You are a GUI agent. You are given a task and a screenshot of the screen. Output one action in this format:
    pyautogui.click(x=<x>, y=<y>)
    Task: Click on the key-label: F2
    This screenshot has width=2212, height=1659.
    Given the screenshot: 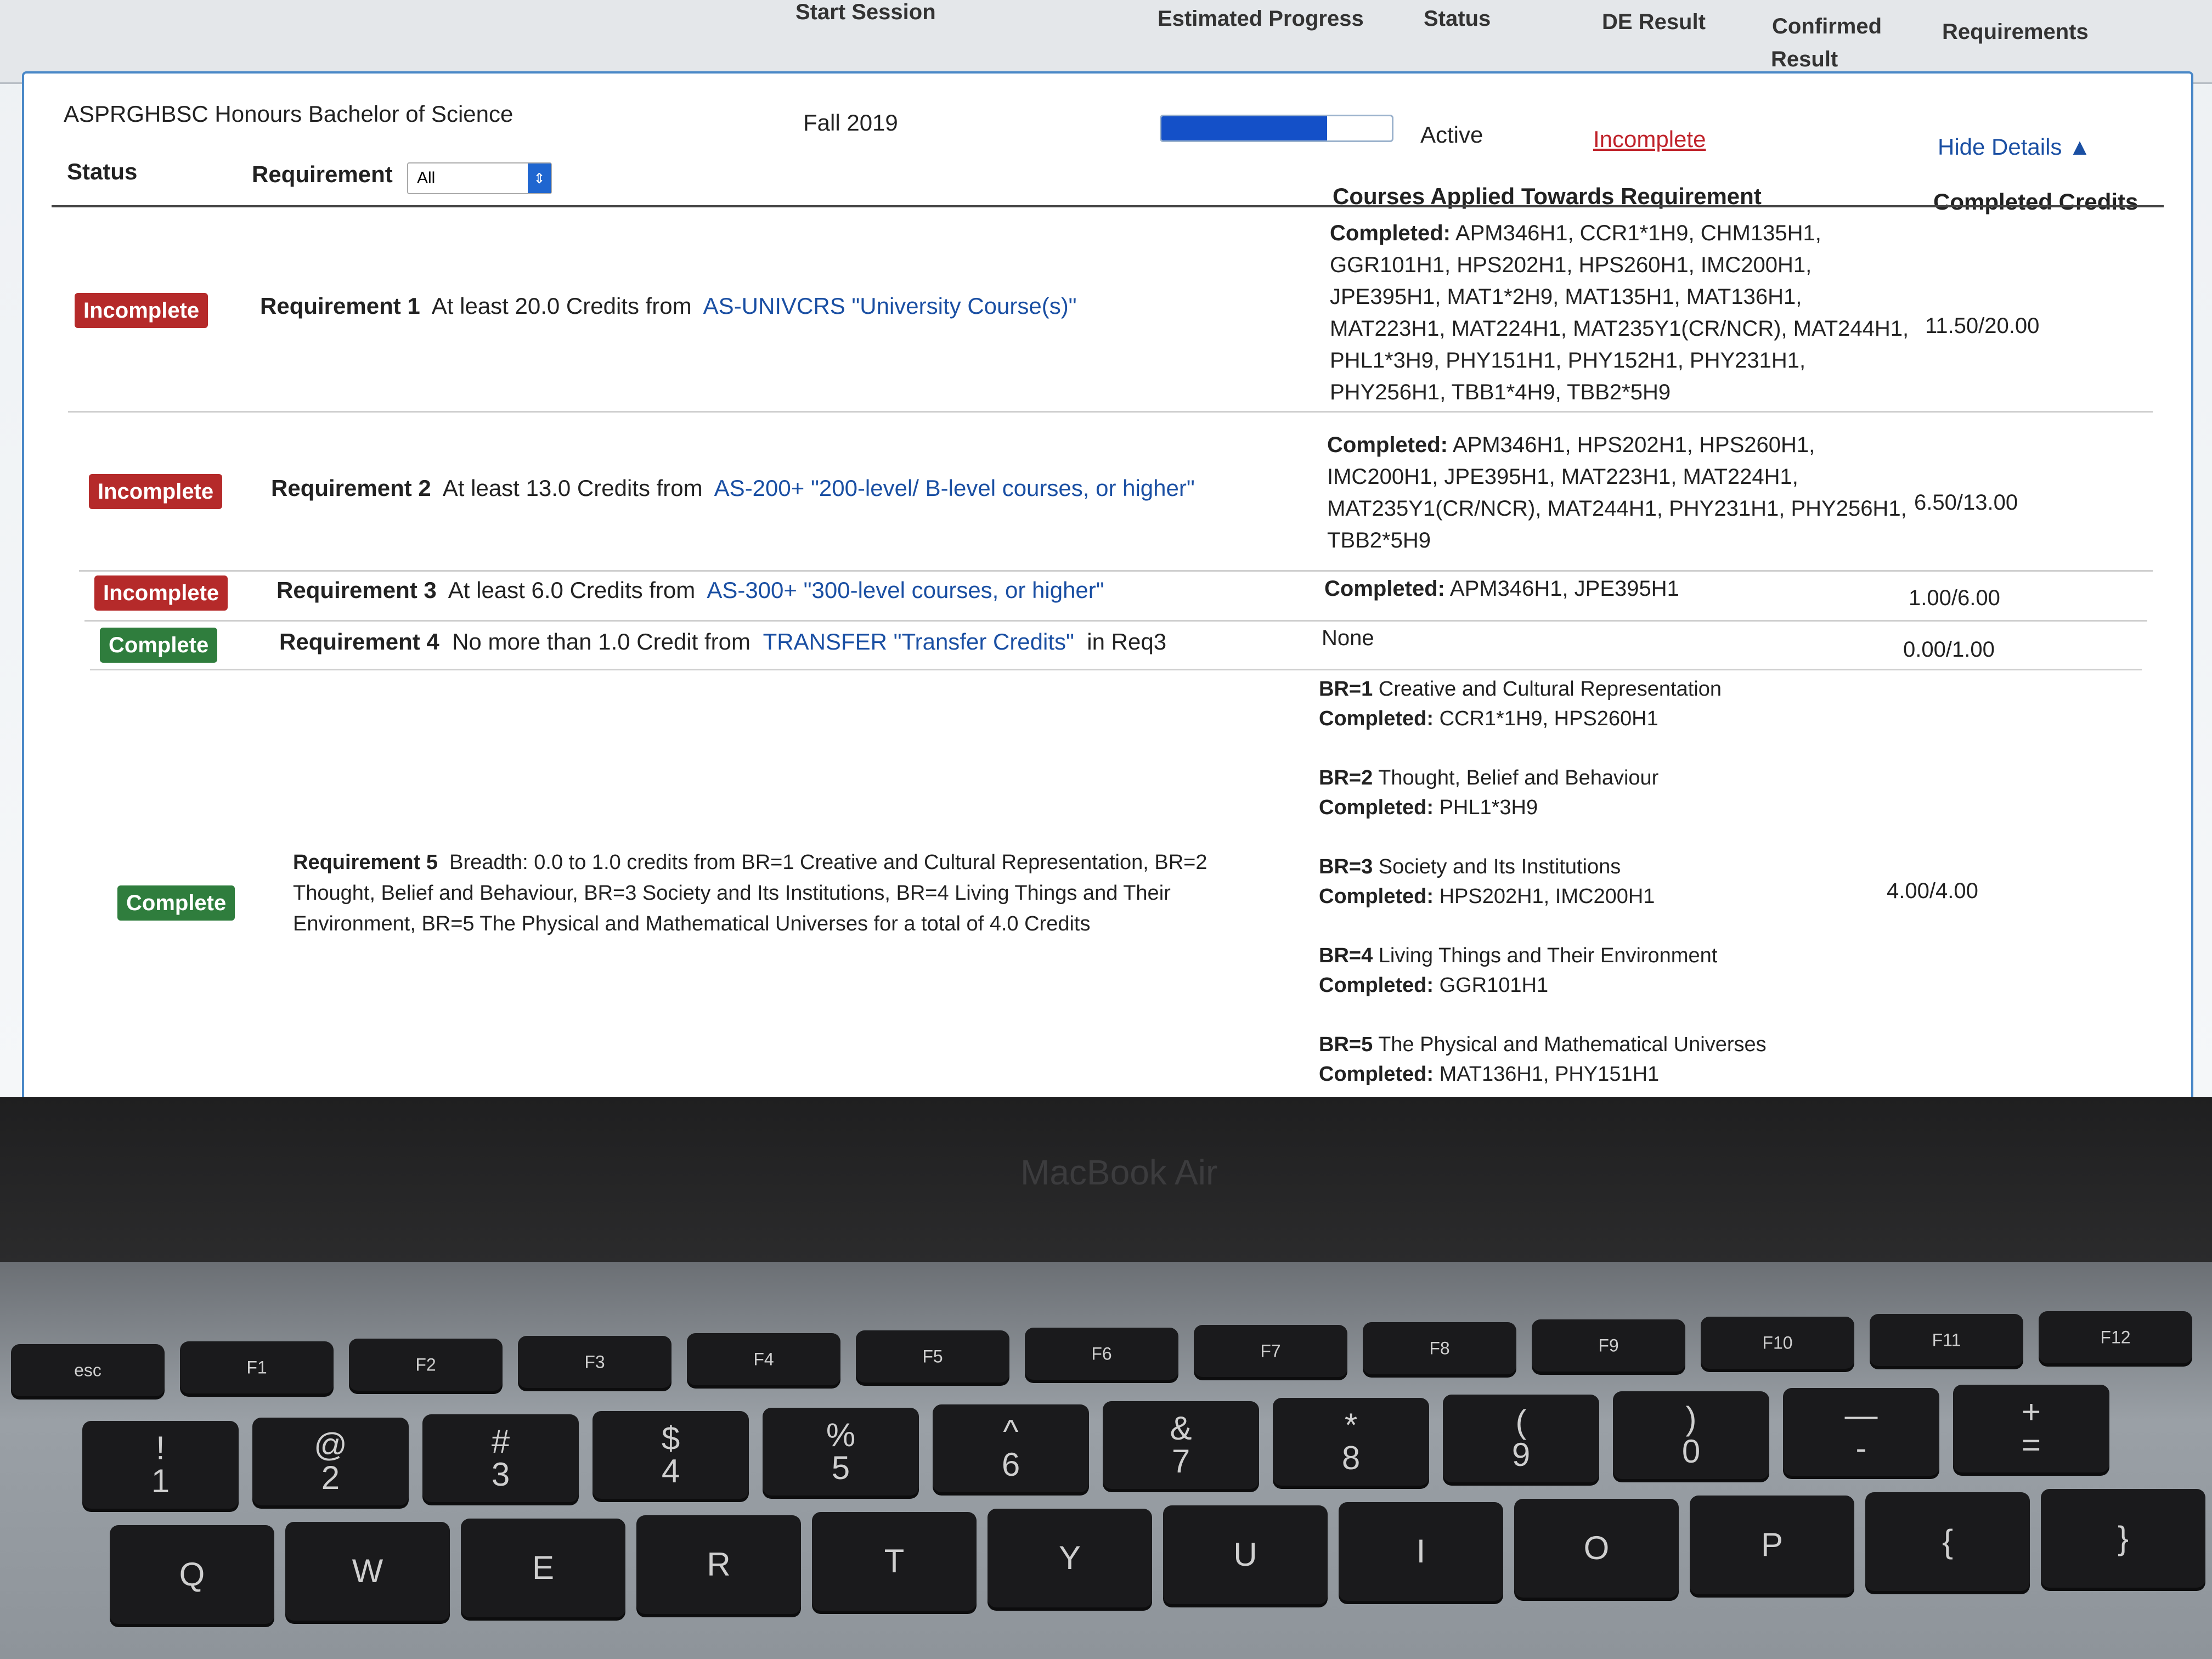 What is the action you would take?
    pyautogui.click(x=425, y=1365)
    